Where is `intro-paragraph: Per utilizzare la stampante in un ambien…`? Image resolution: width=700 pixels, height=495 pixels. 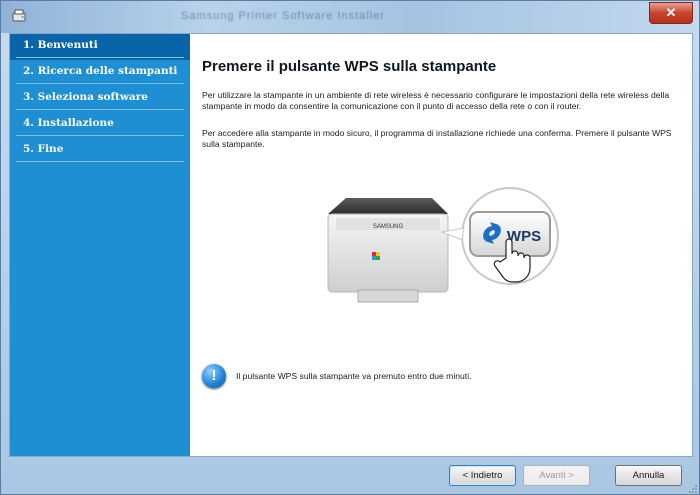 intro-paragraph: Per utilizzare la stampante in un ambien… is located at coordinates (436, 100).